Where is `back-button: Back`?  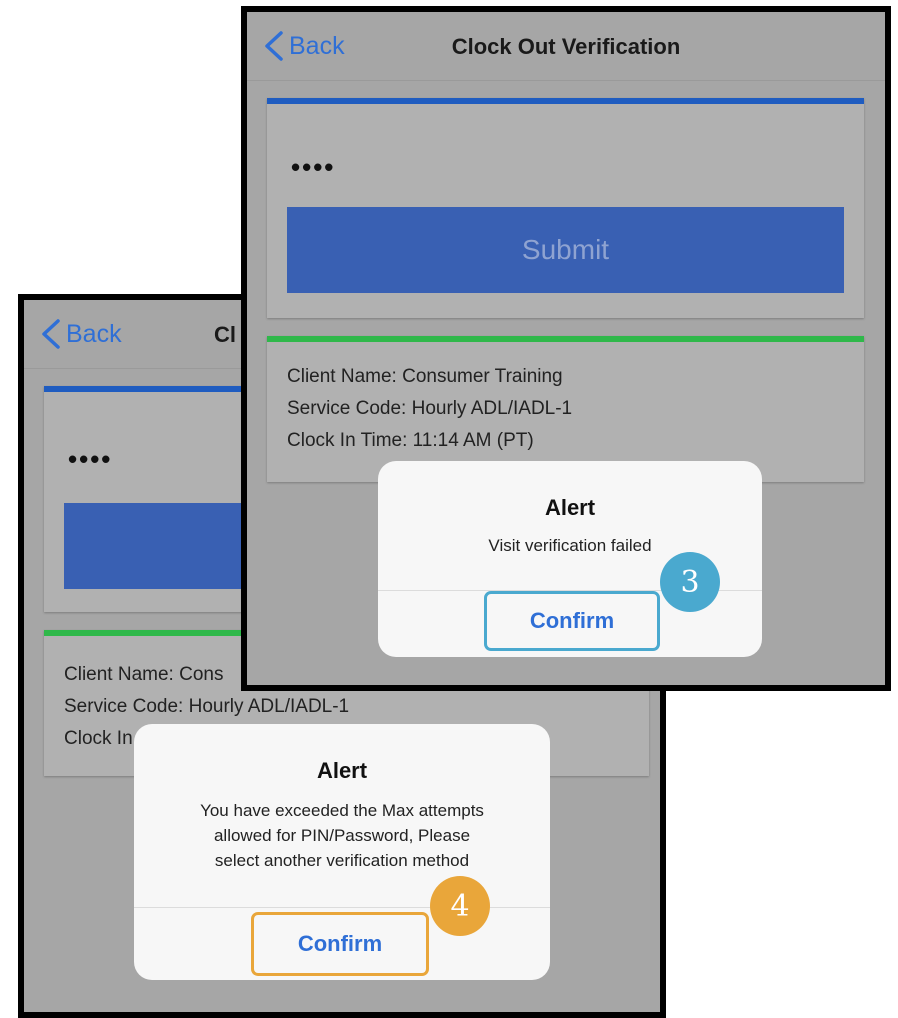
back-button: Back is located at coordinates (80, 334).